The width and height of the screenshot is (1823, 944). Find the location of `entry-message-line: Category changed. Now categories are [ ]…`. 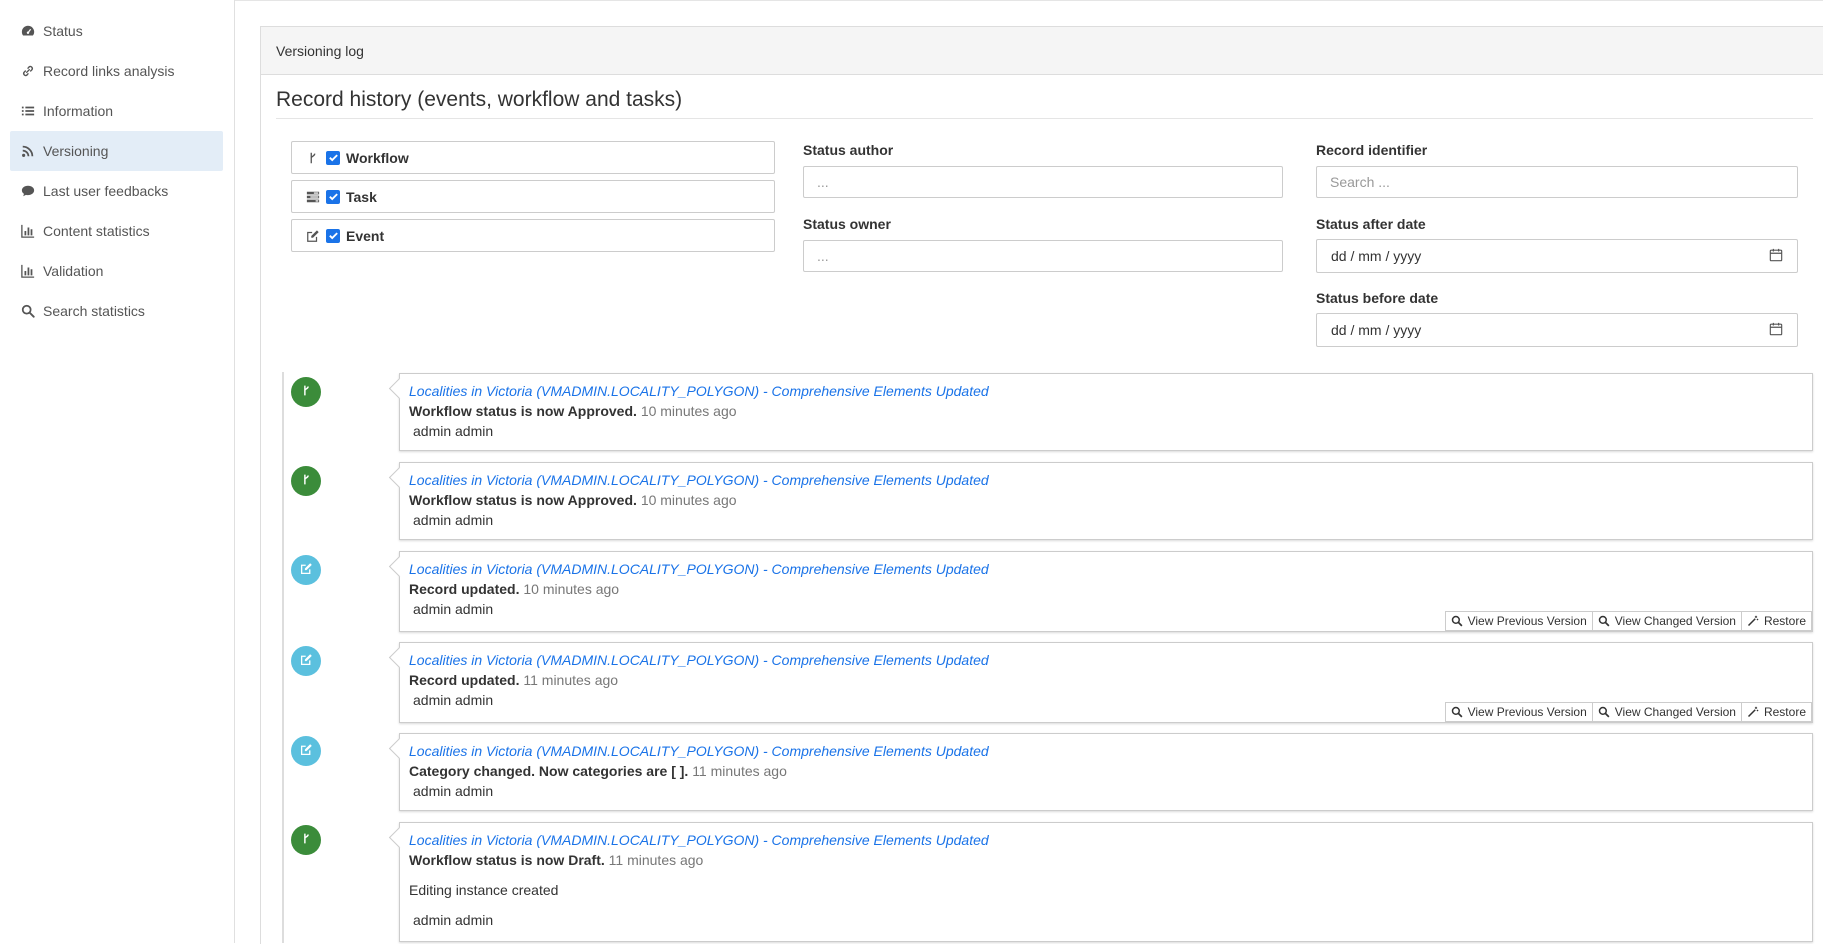

entry-message-line: Category changed. Now categories are [ ]… is located at coordinates (598, 771).